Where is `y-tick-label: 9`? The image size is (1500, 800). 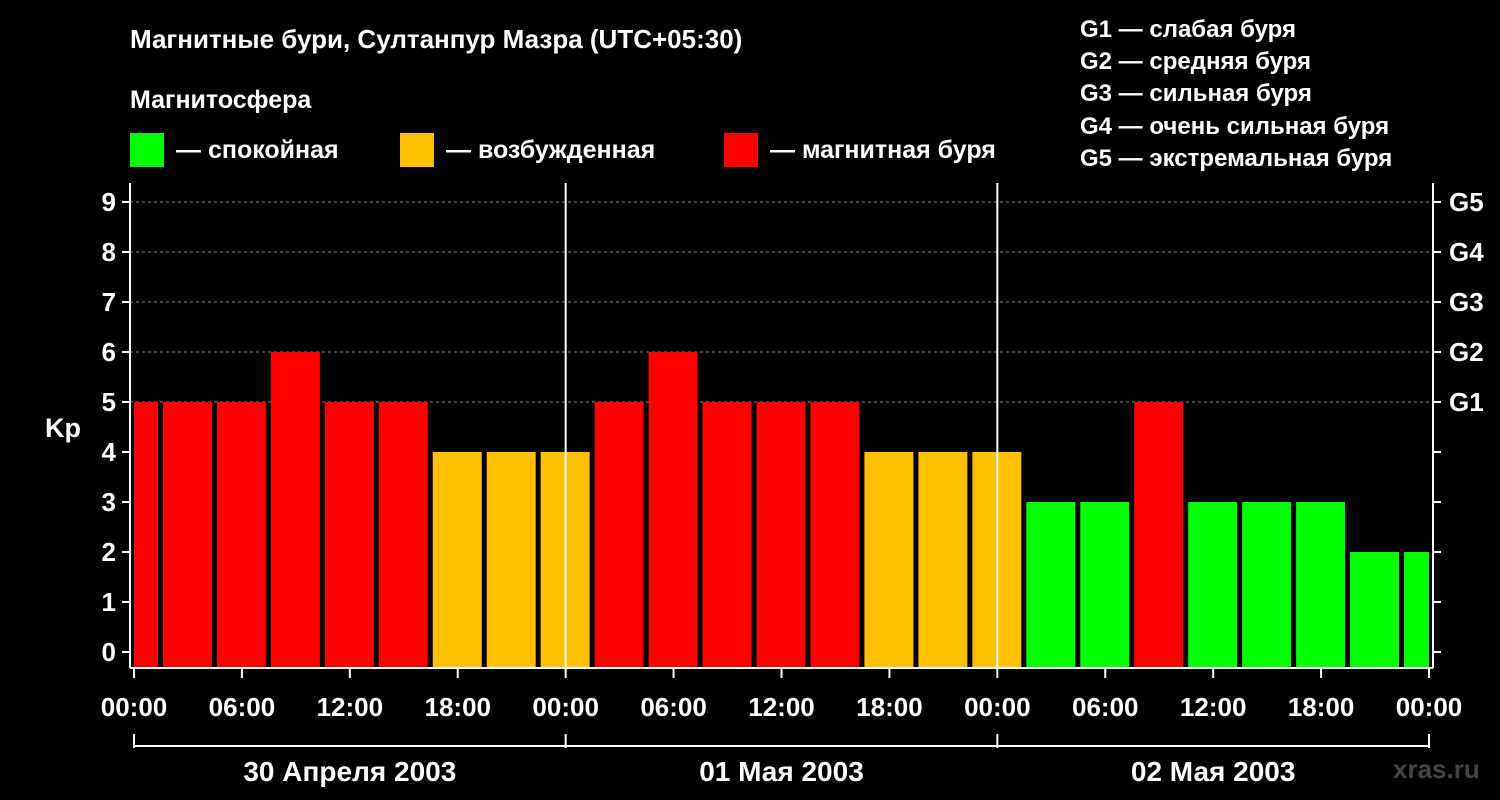
y-tick-label: 9 is located at coordinates (109, 202).